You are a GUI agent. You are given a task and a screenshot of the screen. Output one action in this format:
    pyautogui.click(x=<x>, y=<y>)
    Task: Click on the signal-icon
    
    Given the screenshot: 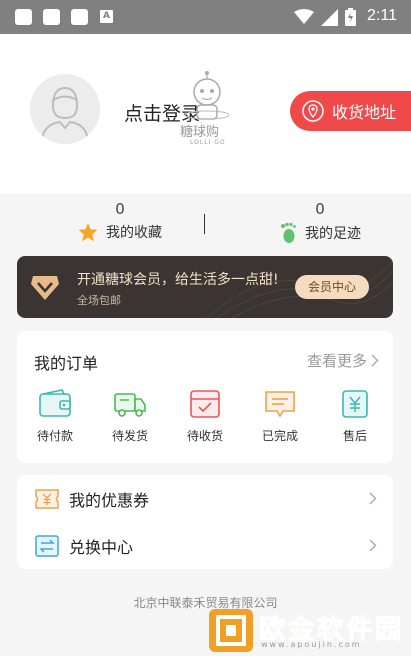 What is the action you would take?
    pyautogui.click(x=329, y=17)
    